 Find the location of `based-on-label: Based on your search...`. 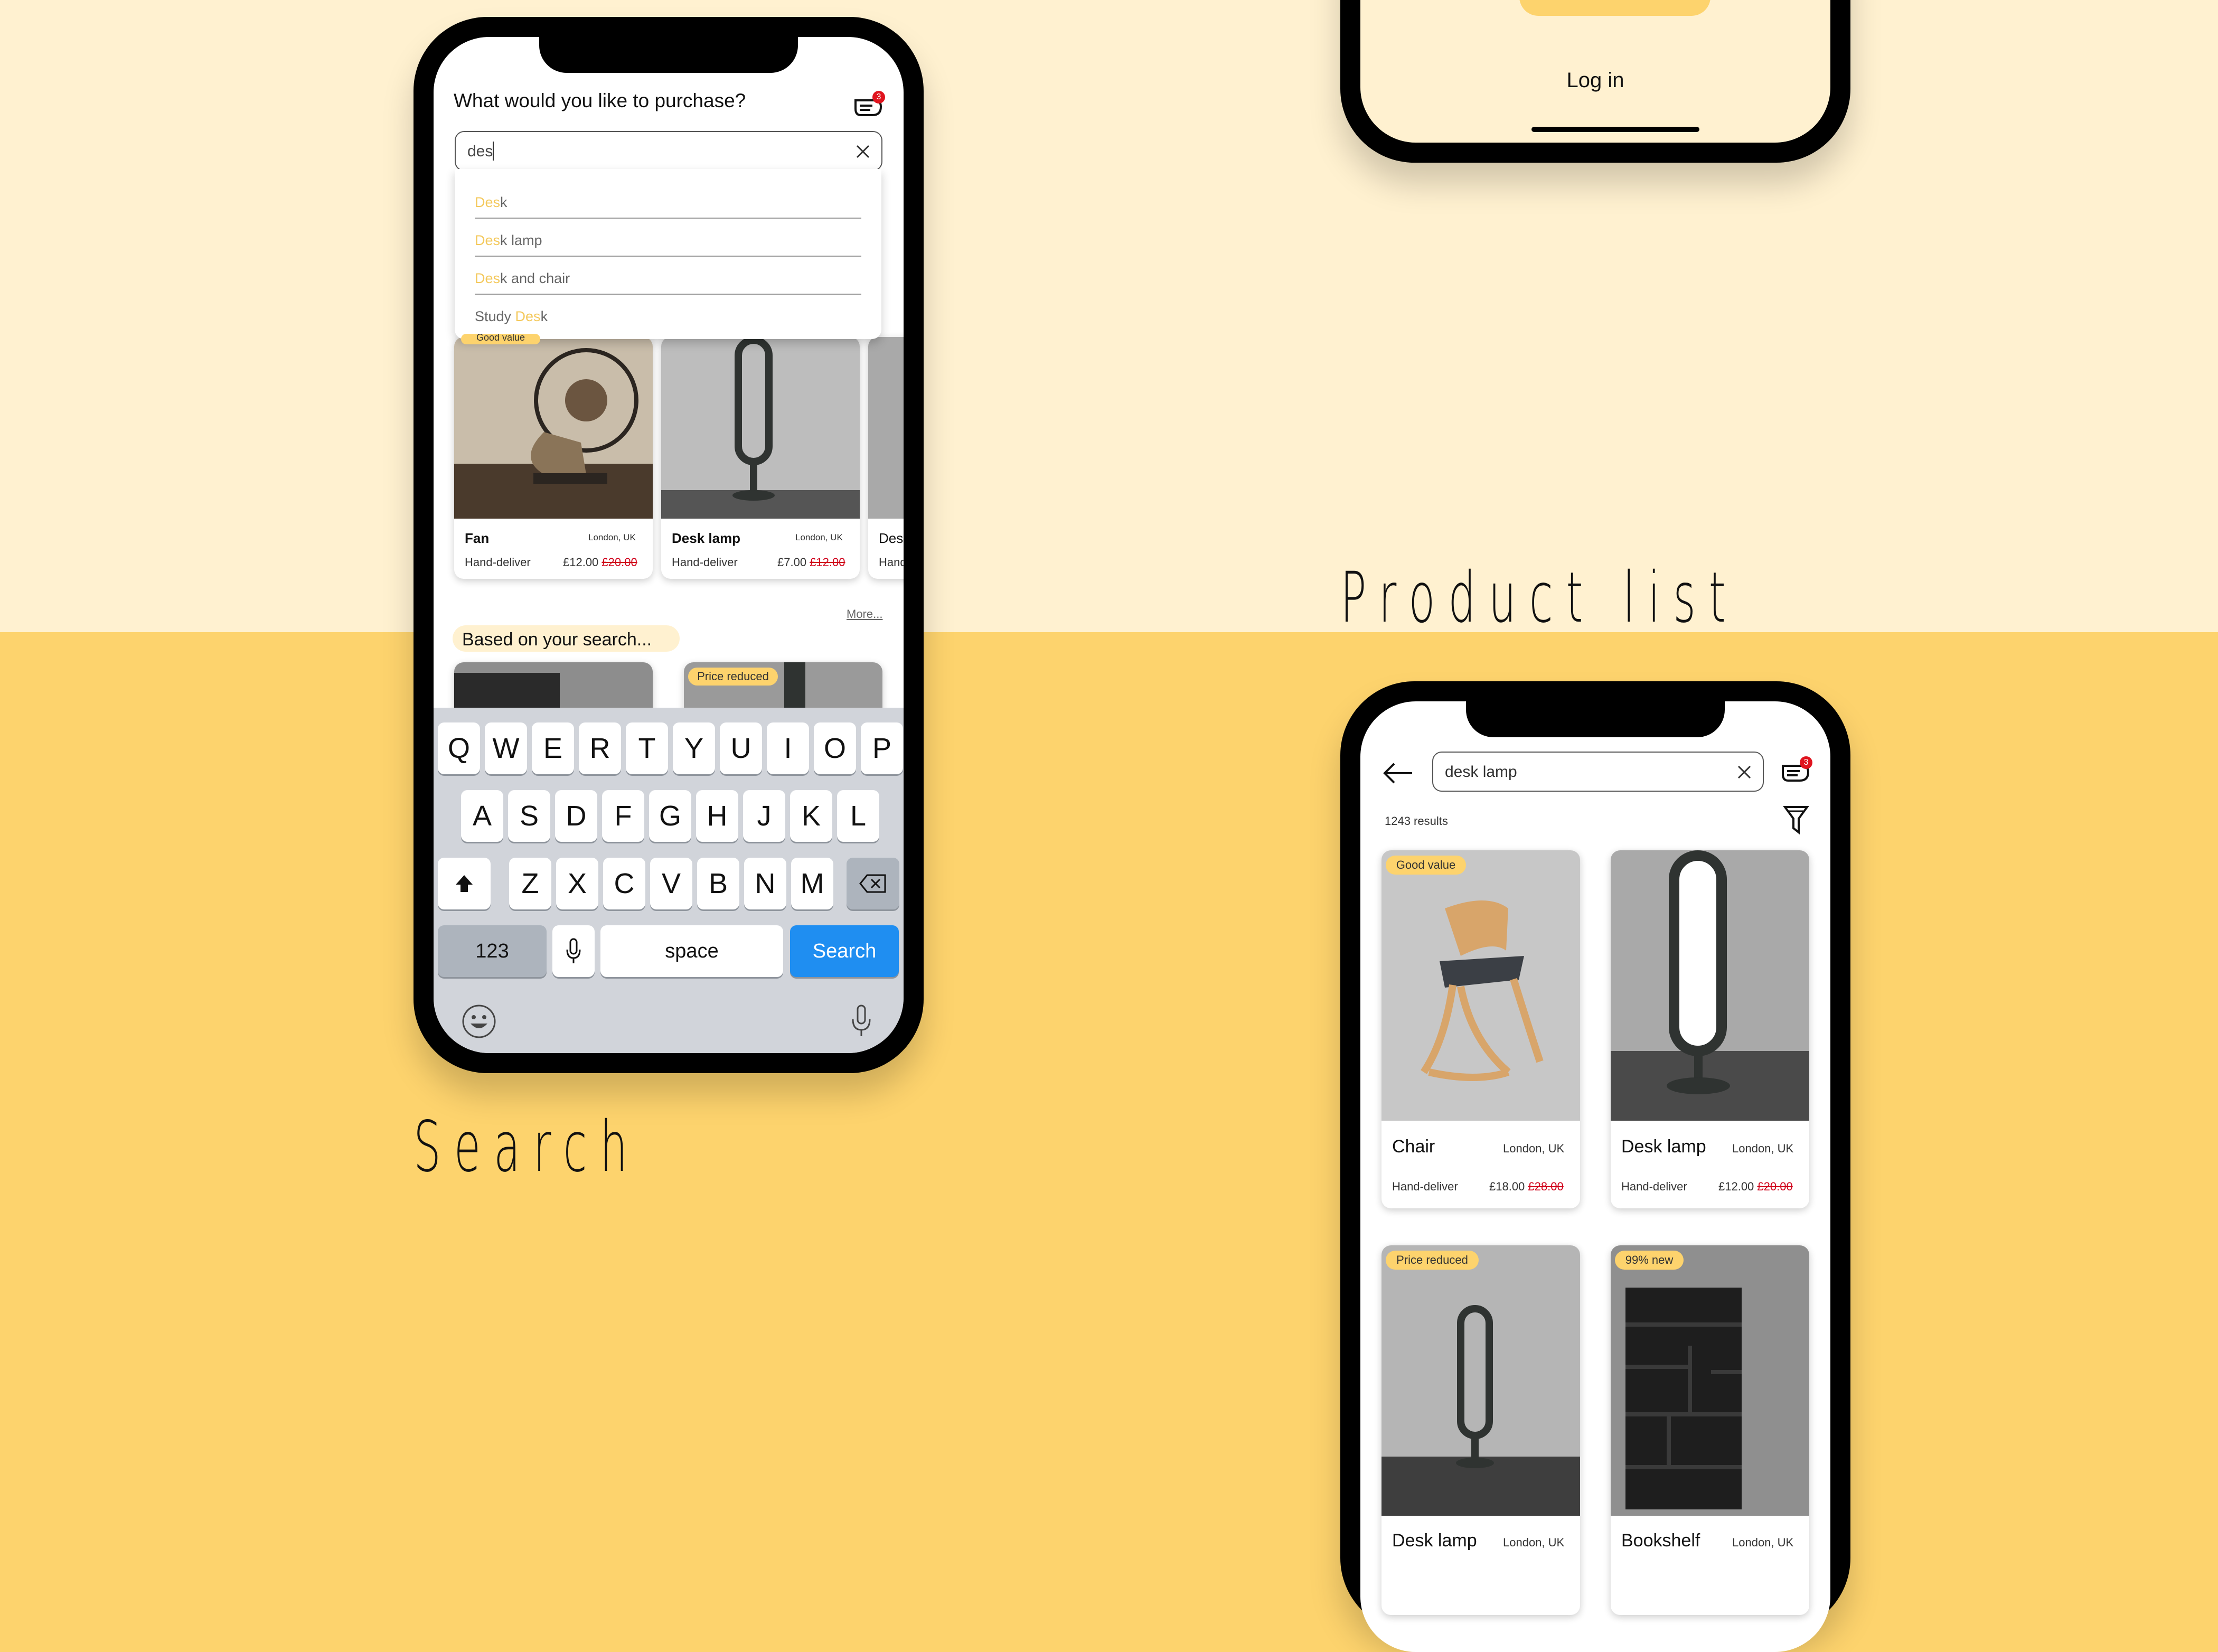

based-on-label: Based on your search... is located at coordinates (557, 640).